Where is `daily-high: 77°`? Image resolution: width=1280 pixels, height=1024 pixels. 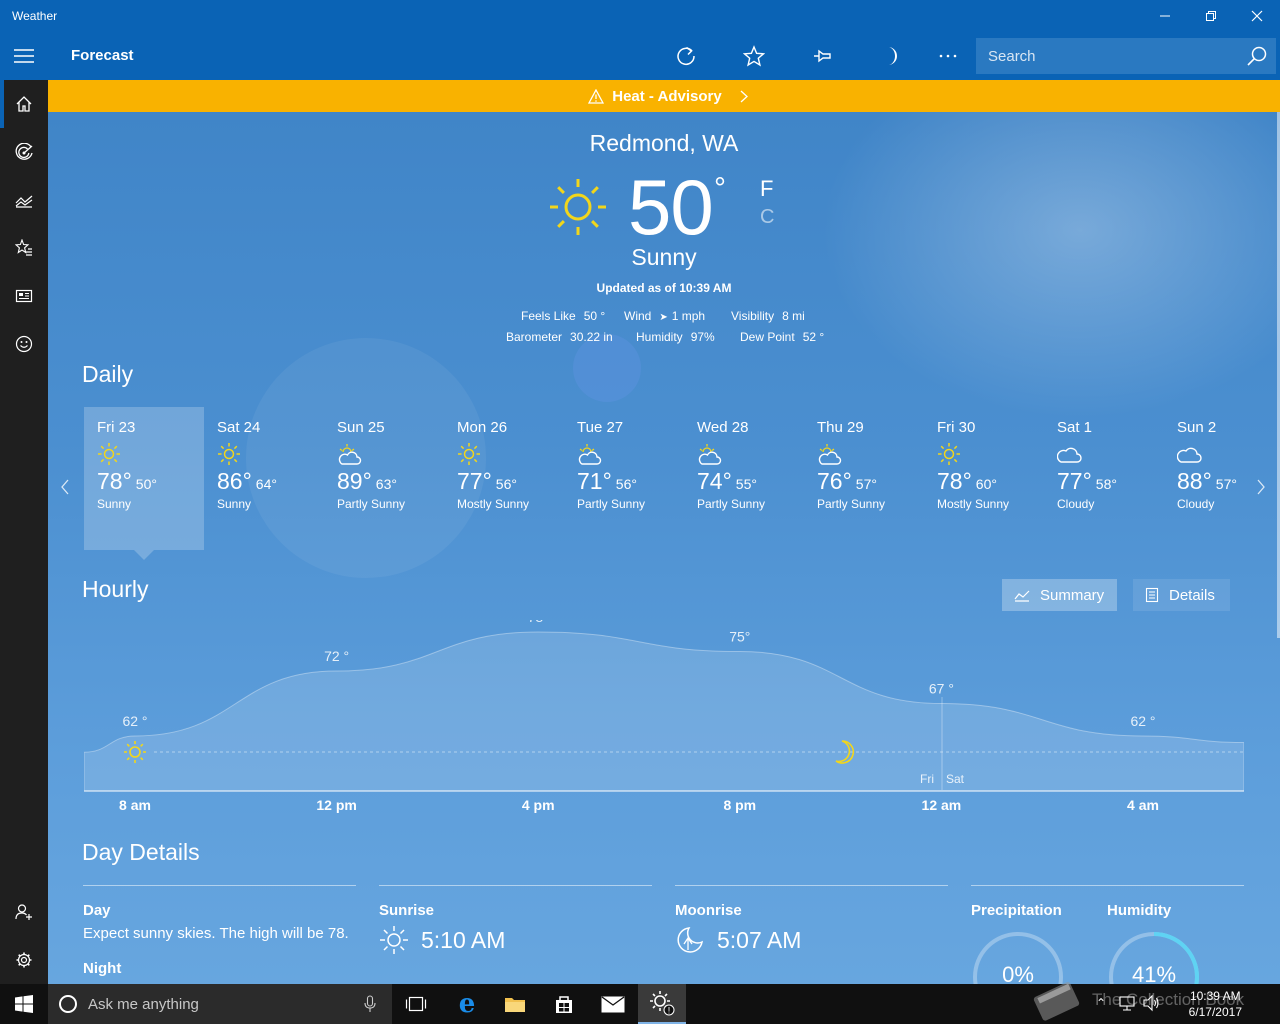
daily-high: 77° is located at coordinates (474, 481).